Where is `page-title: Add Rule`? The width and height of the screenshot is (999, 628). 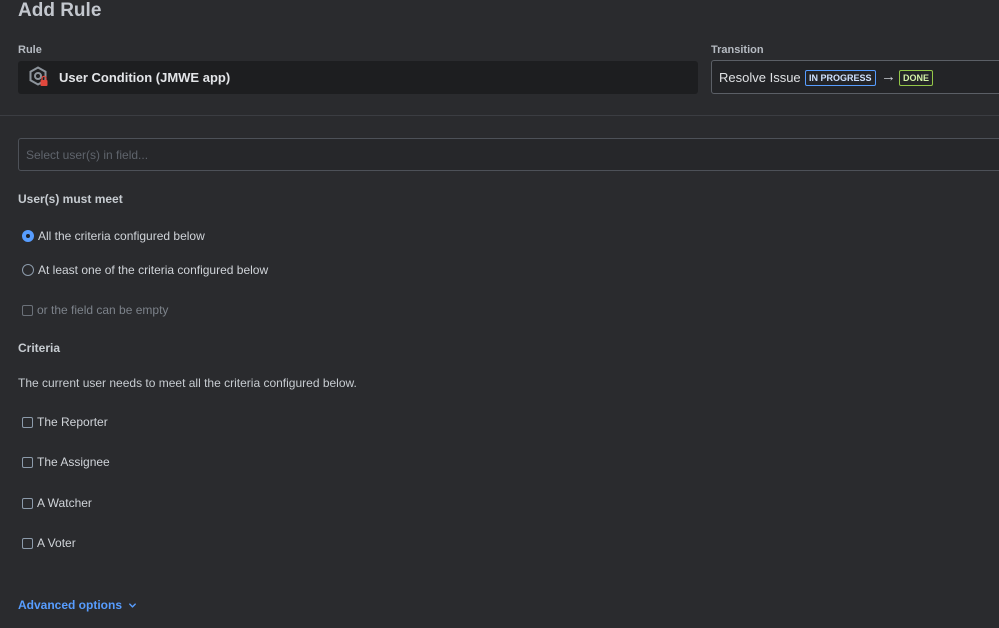
page-title: Add Rule is located at coordinates (60, 10).